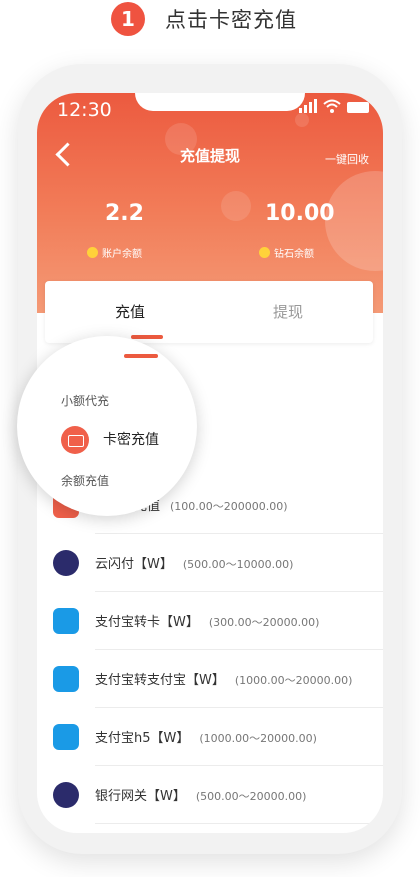 This screenshot has width=420, height=877. What do you see at coordinates (84, 110) in the screenshot?
I see `status-time: 12:30` at bounding box center [84, 110].